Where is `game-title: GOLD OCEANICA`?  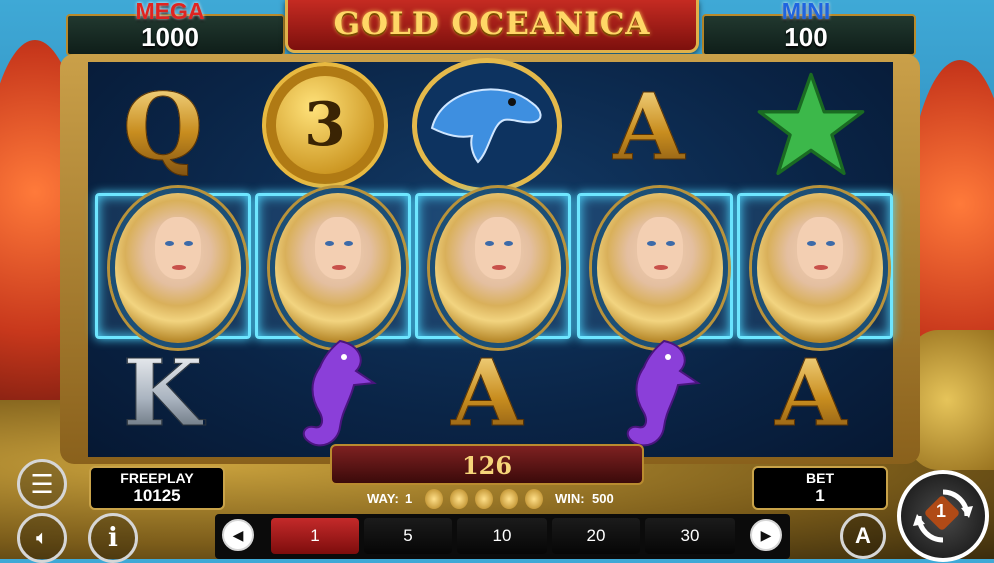 game-title: GOLD OCEANICA is located at coordinates (492, 24).